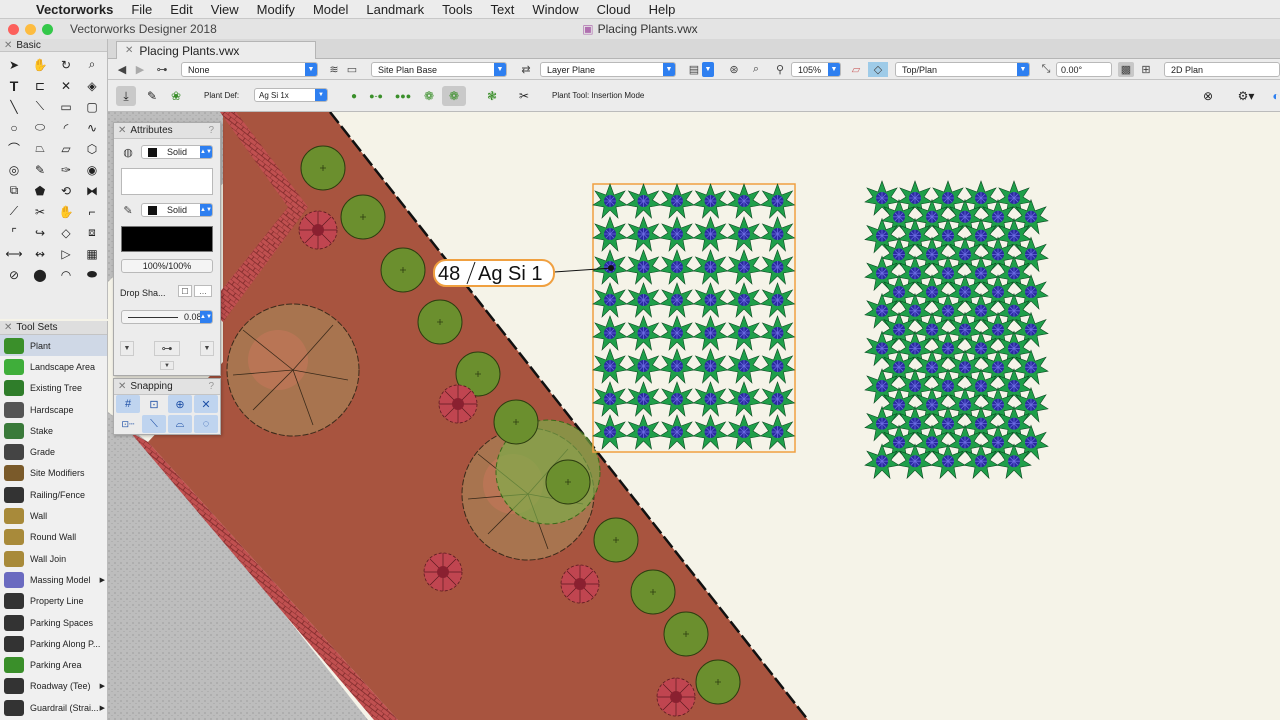 Image resolution: width=1280 pixels, height=720 pixels. Describe the element at coordinates (14, 169) in the screenshot. I see `spiral-tool-icon: ◎` at that location.